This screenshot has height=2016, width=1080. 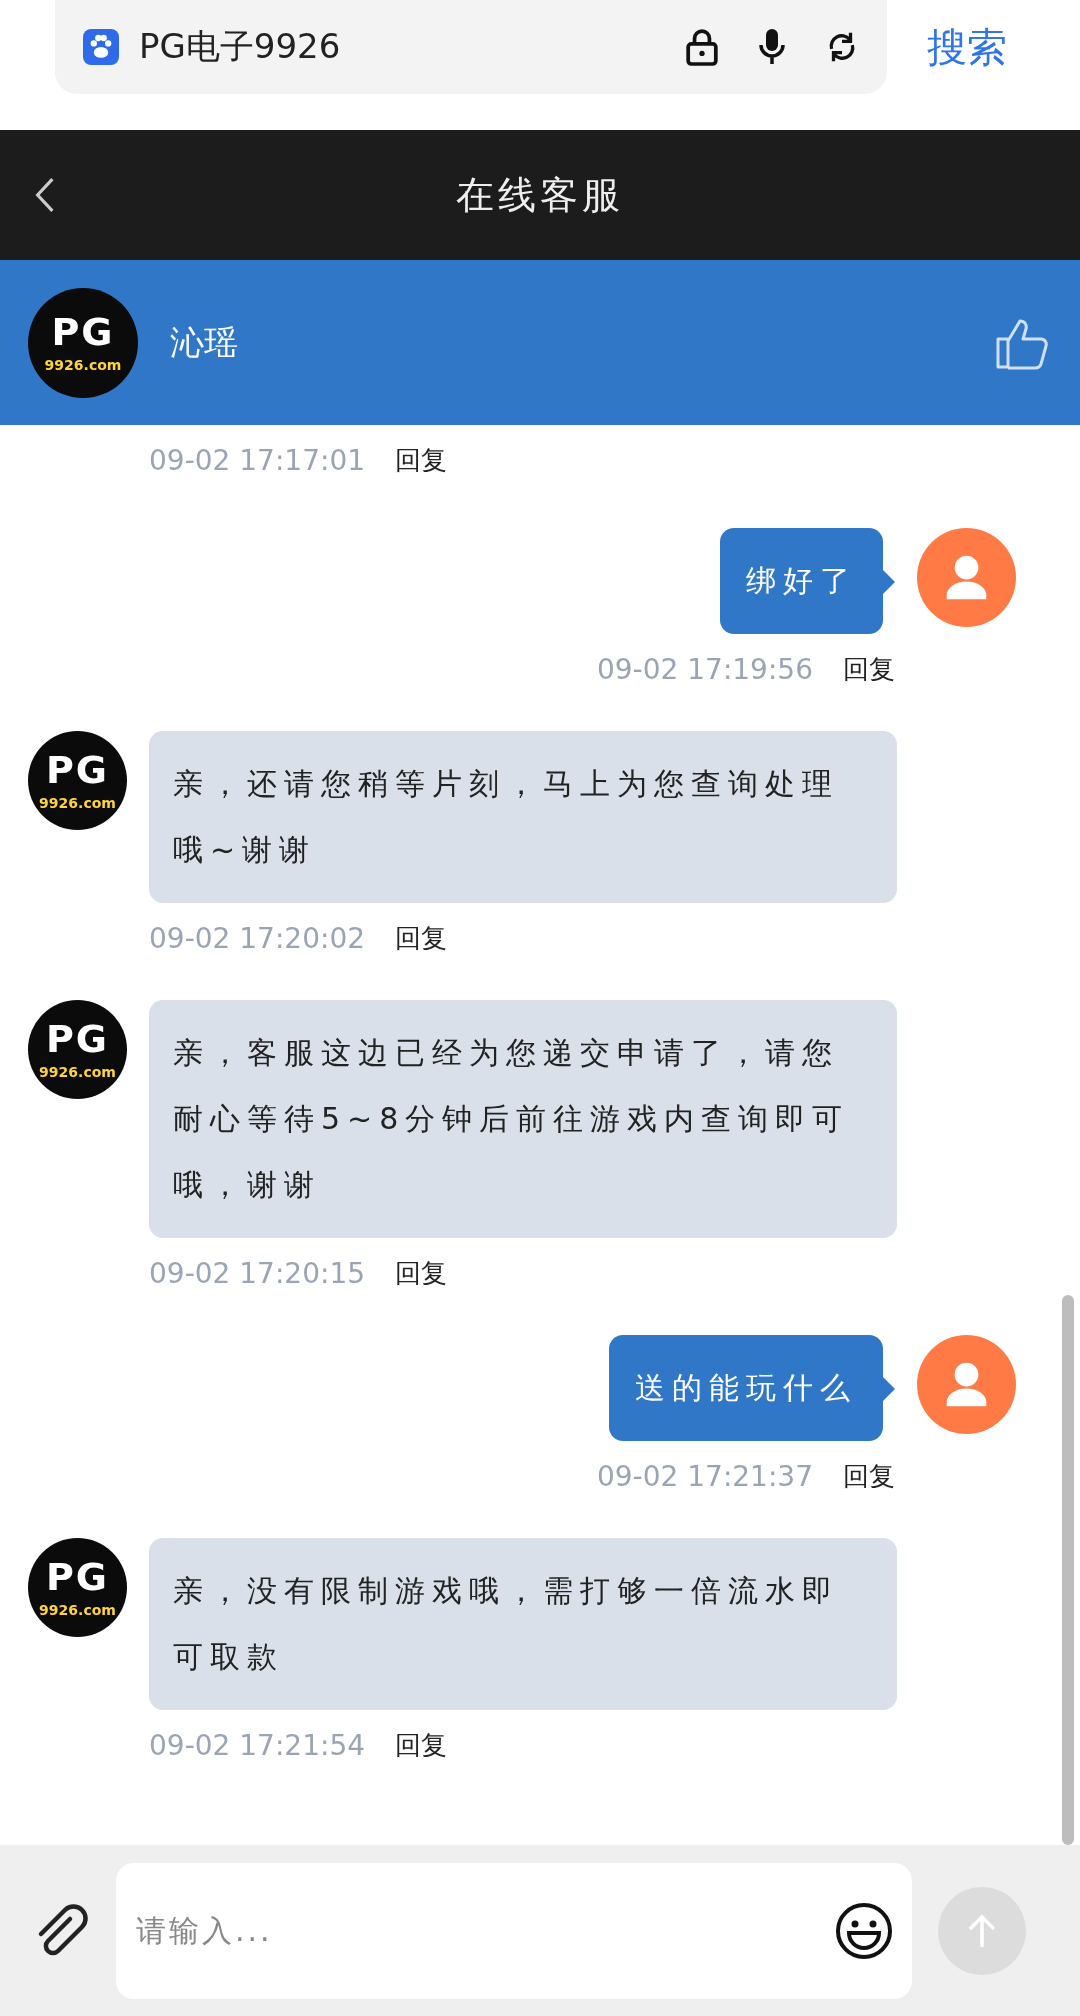 I want to click on address-bar: PG电子9926, so click(x=471, y=47).